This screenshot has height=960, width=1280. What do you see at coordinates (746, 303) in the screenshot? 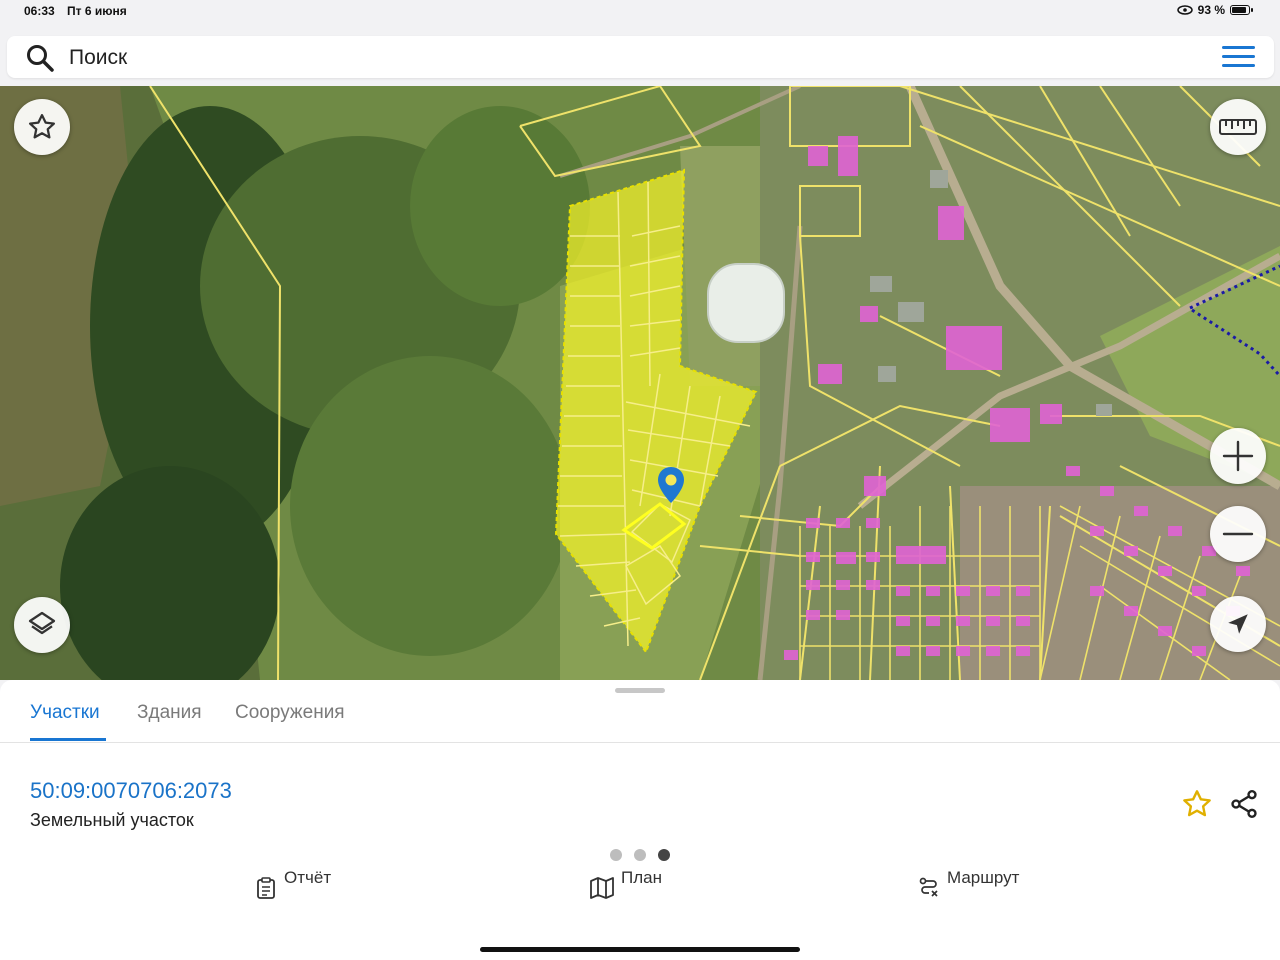
I see `hangar-building` at bounding box center [746, 303].